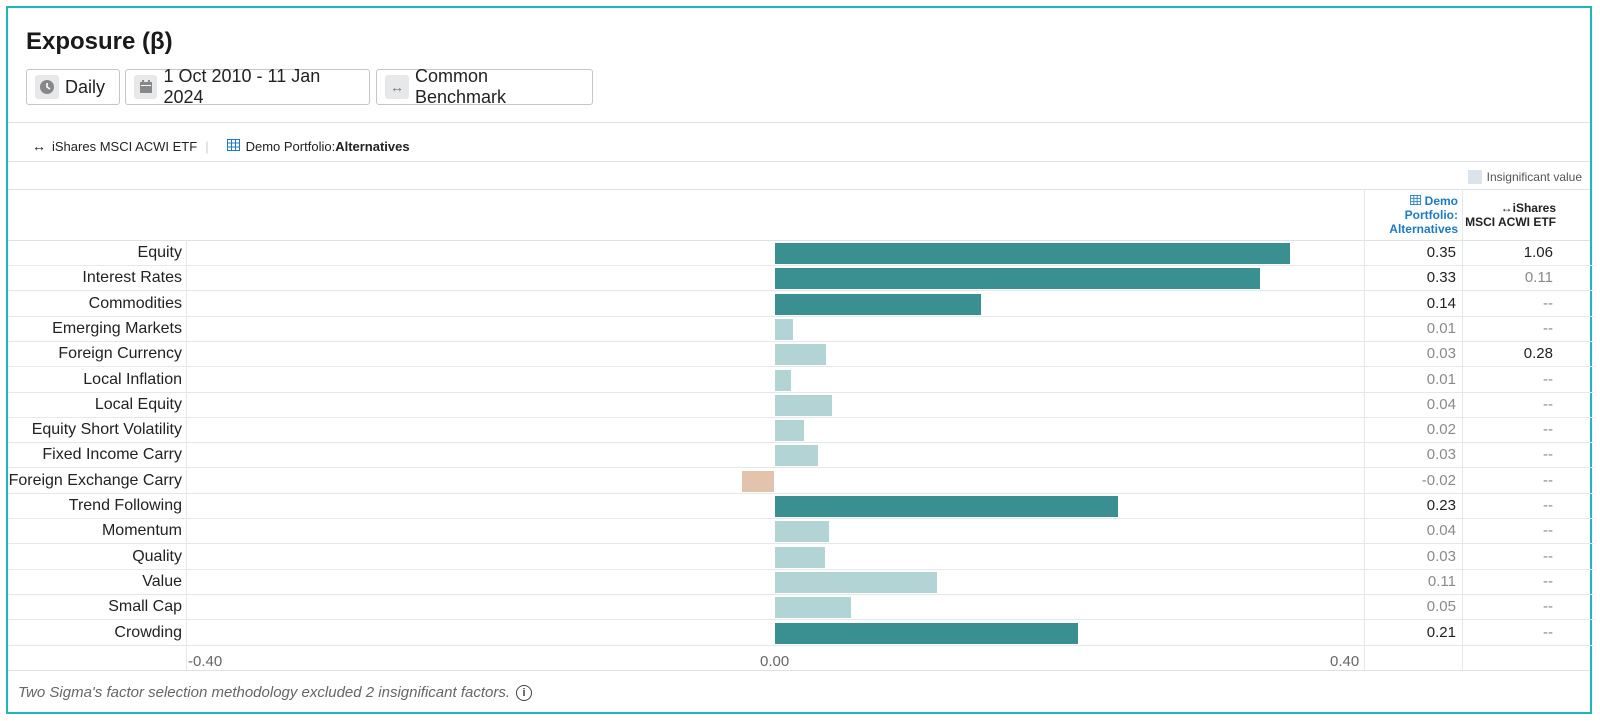  Describe the element at coordinates (1441, 252) in the screenshot. I see `portfolio-value: 0.35` at that location.